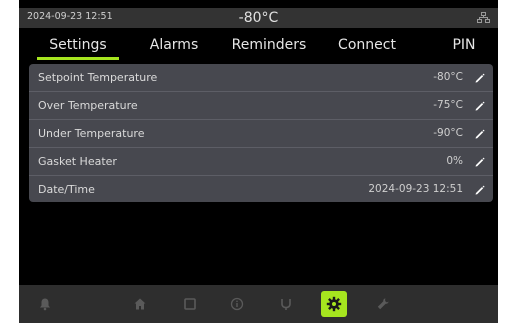 This screenshot has width=508, height=323. What do you see at coordinates (261, 106) in the screenshot?
I see `setting-row-over-temperature: Over Temperature -75°C` at bounding box center [261, 106].